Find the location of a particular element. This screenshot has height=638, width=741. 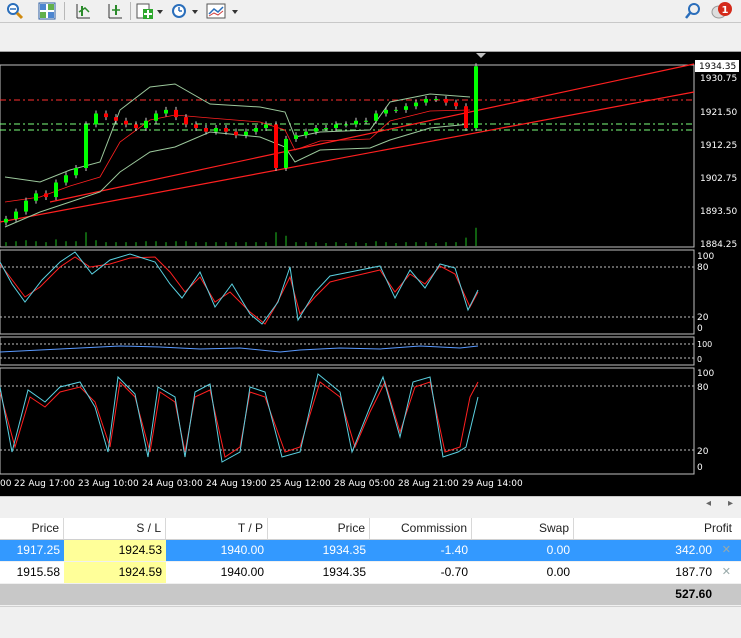

profit: 187.70 is located at coordinates (693, 572).